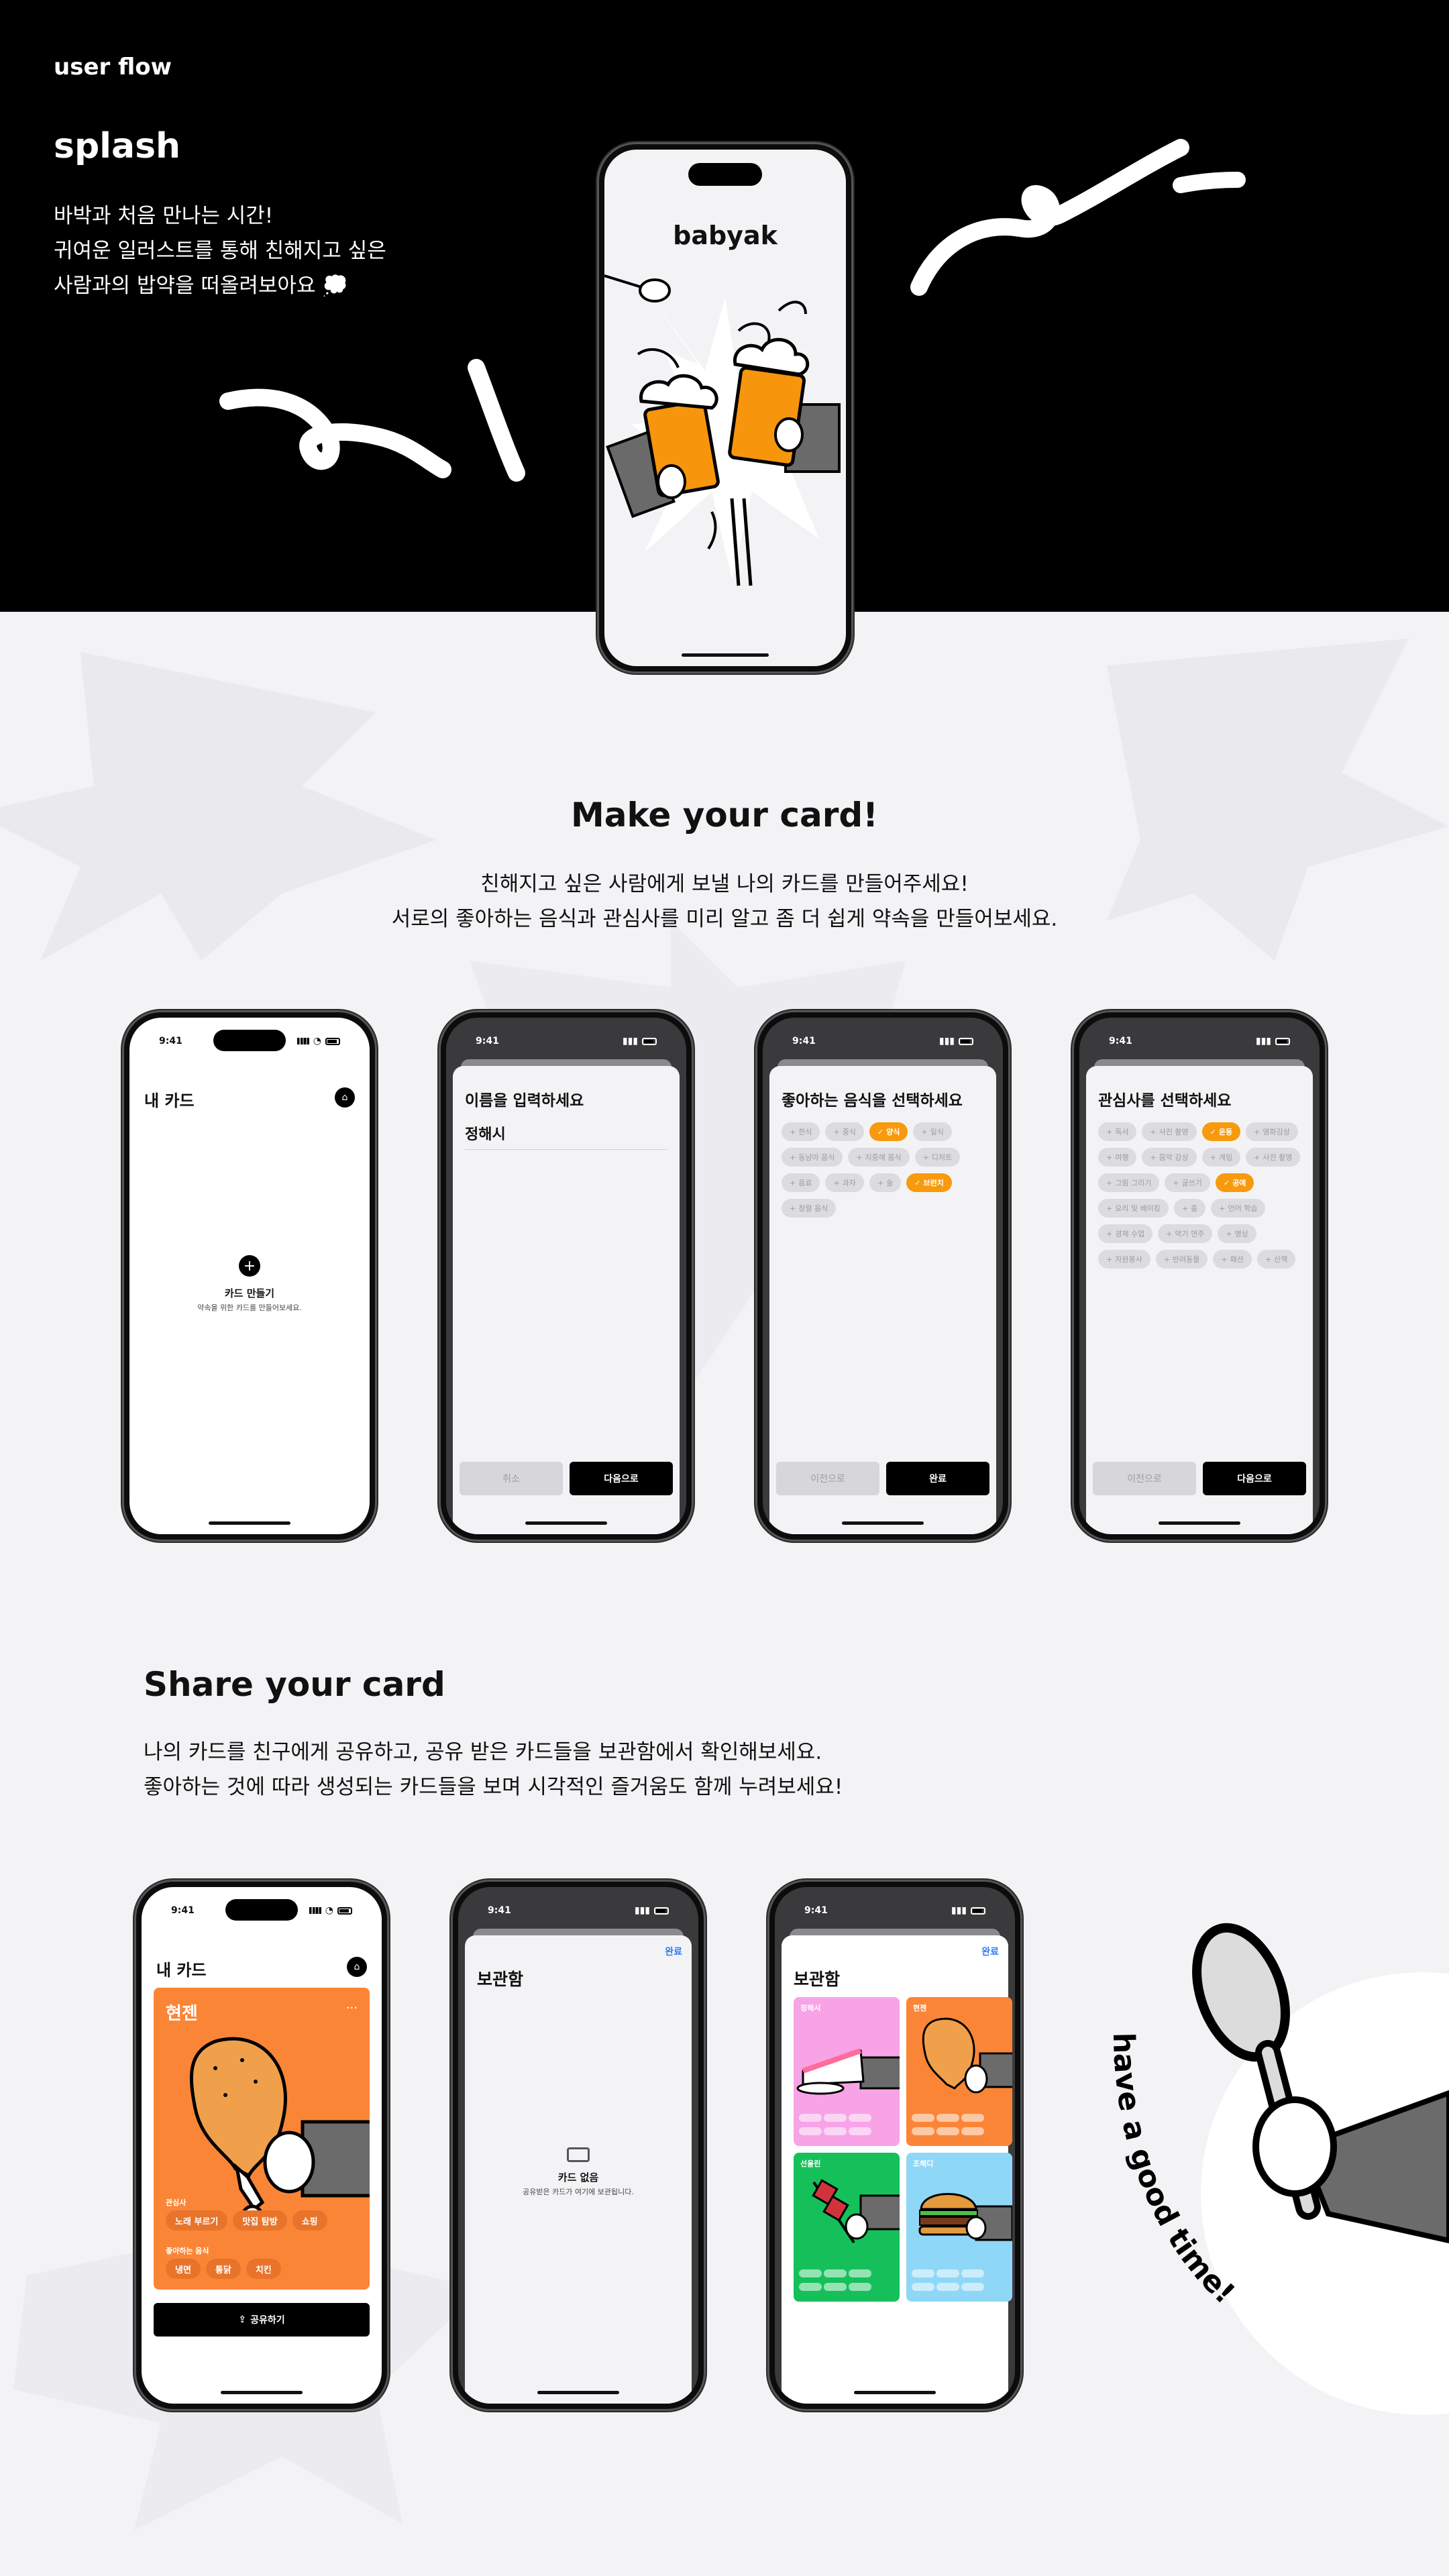  What do you see at coordinates (844, 1131) in the screenshot?
I see `food-chip: + 중식` at bounding box center [844, 1131].